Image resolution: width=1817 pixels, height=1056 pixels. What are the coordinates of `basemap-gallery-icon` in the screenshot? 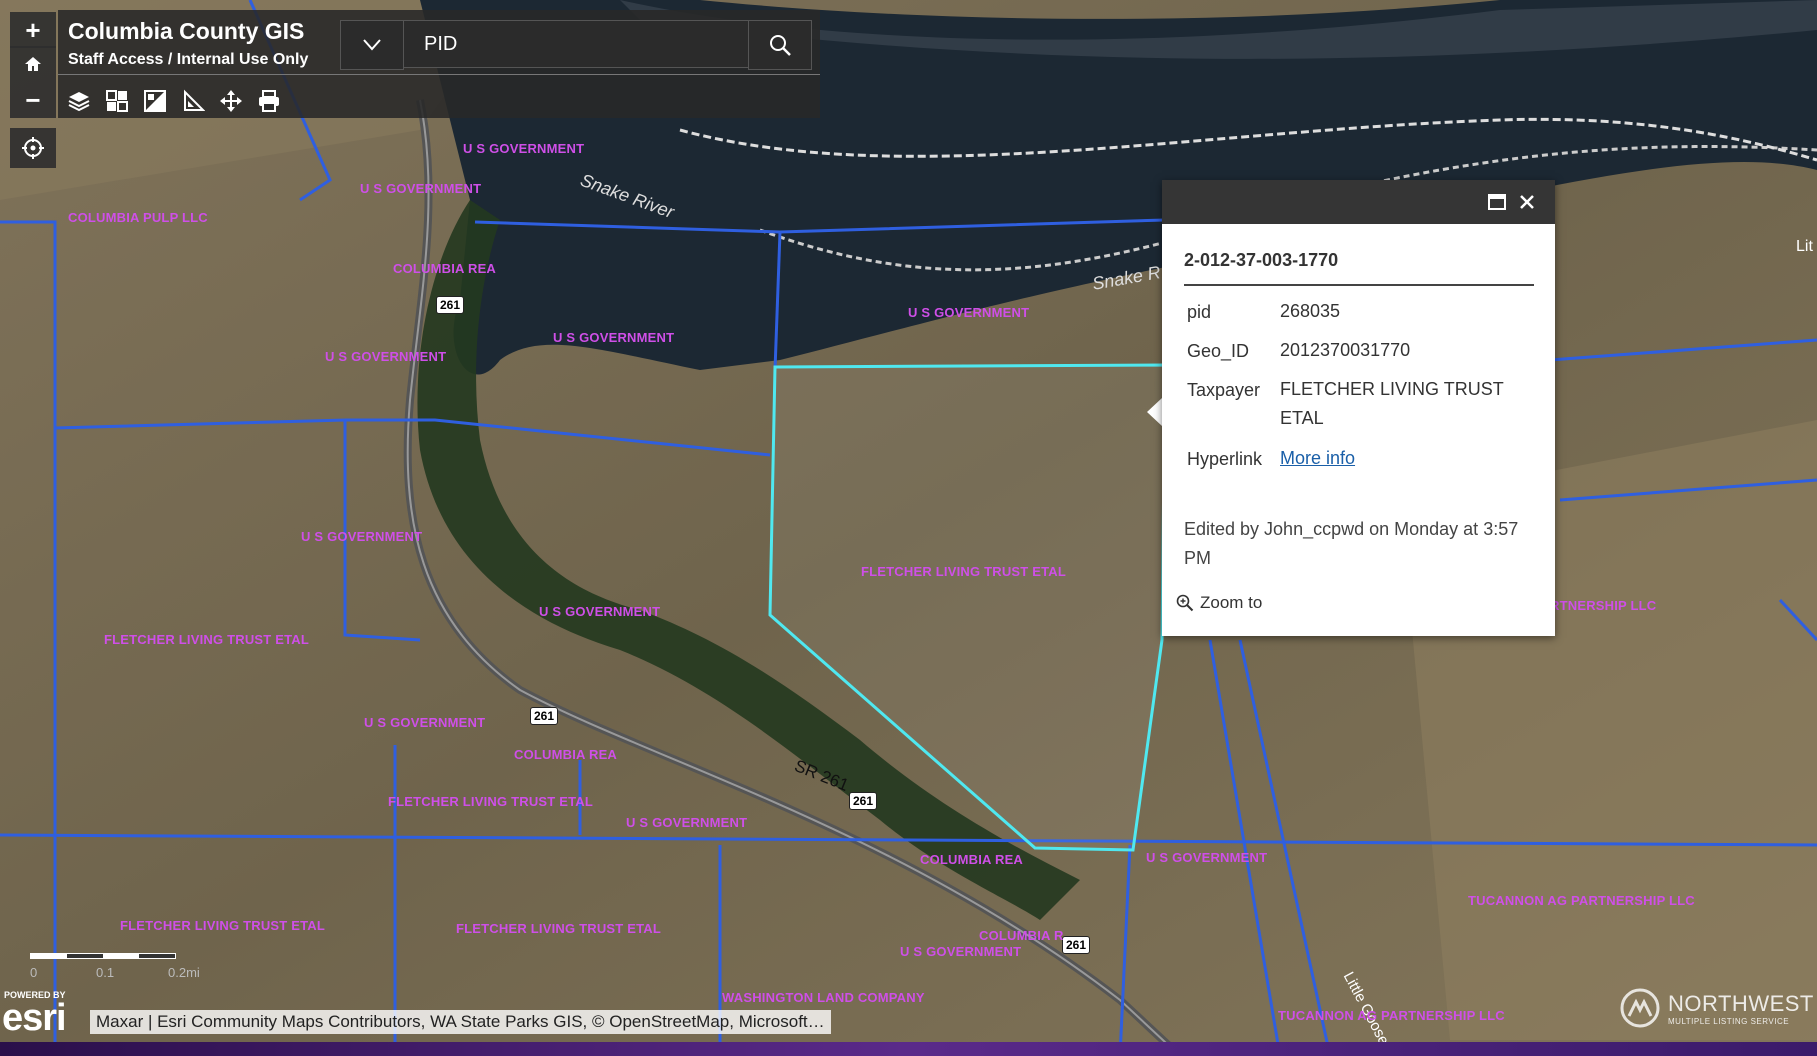 It's located at (117, 101).